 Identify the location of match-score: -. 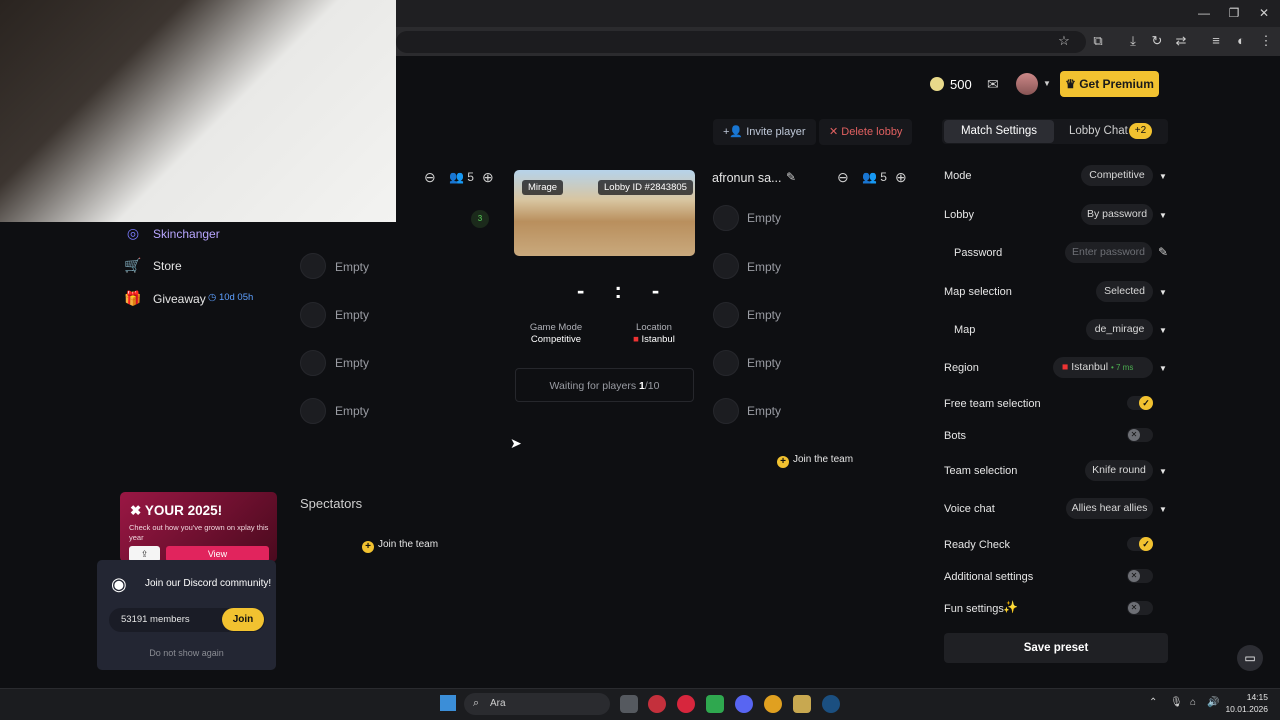
(624, 290).